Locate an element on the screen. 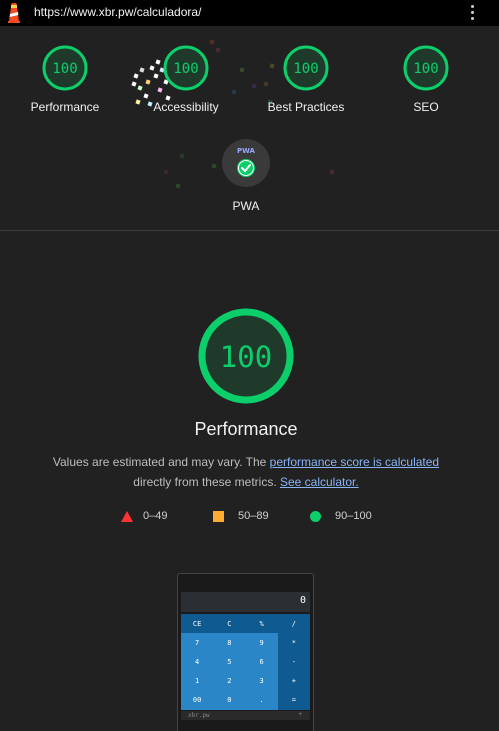  legend-label: 0–49 is located at coordinates (155, 516).